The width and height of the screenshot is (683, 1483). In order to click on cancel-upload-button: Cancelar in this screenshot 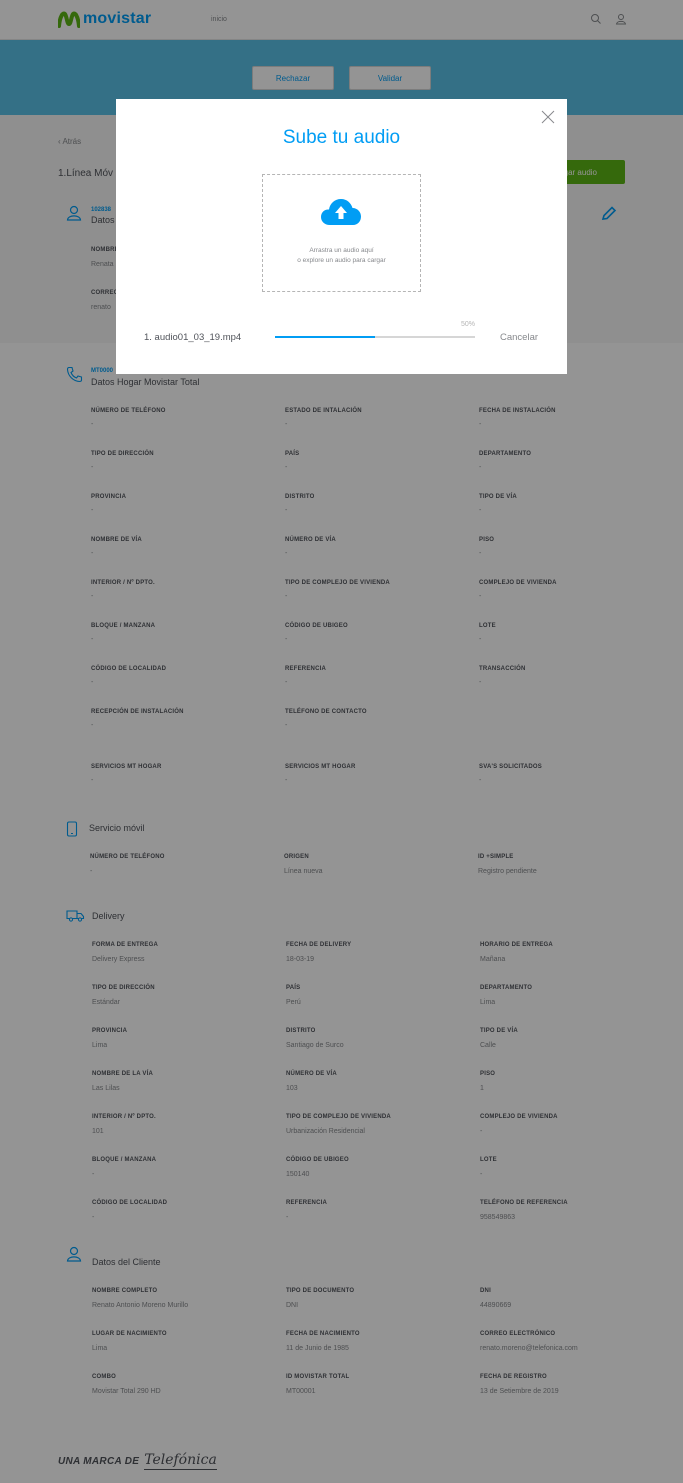, I will do `click(519, 337)`.